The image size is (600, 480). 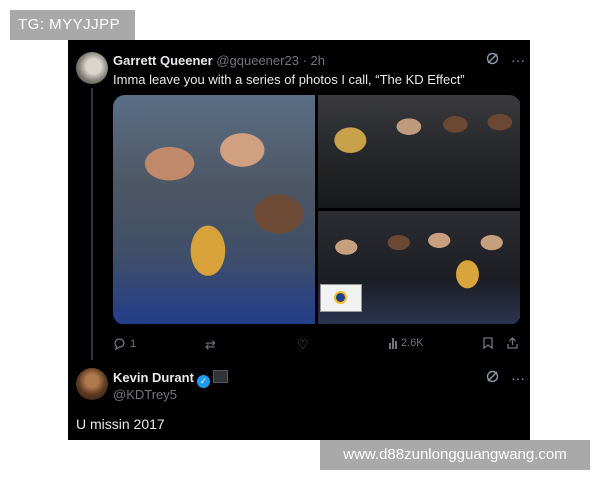 What do you see at coordinates (119, 344) in the screenshot?
I see `reply-icon` at bounding box center [119, 344].